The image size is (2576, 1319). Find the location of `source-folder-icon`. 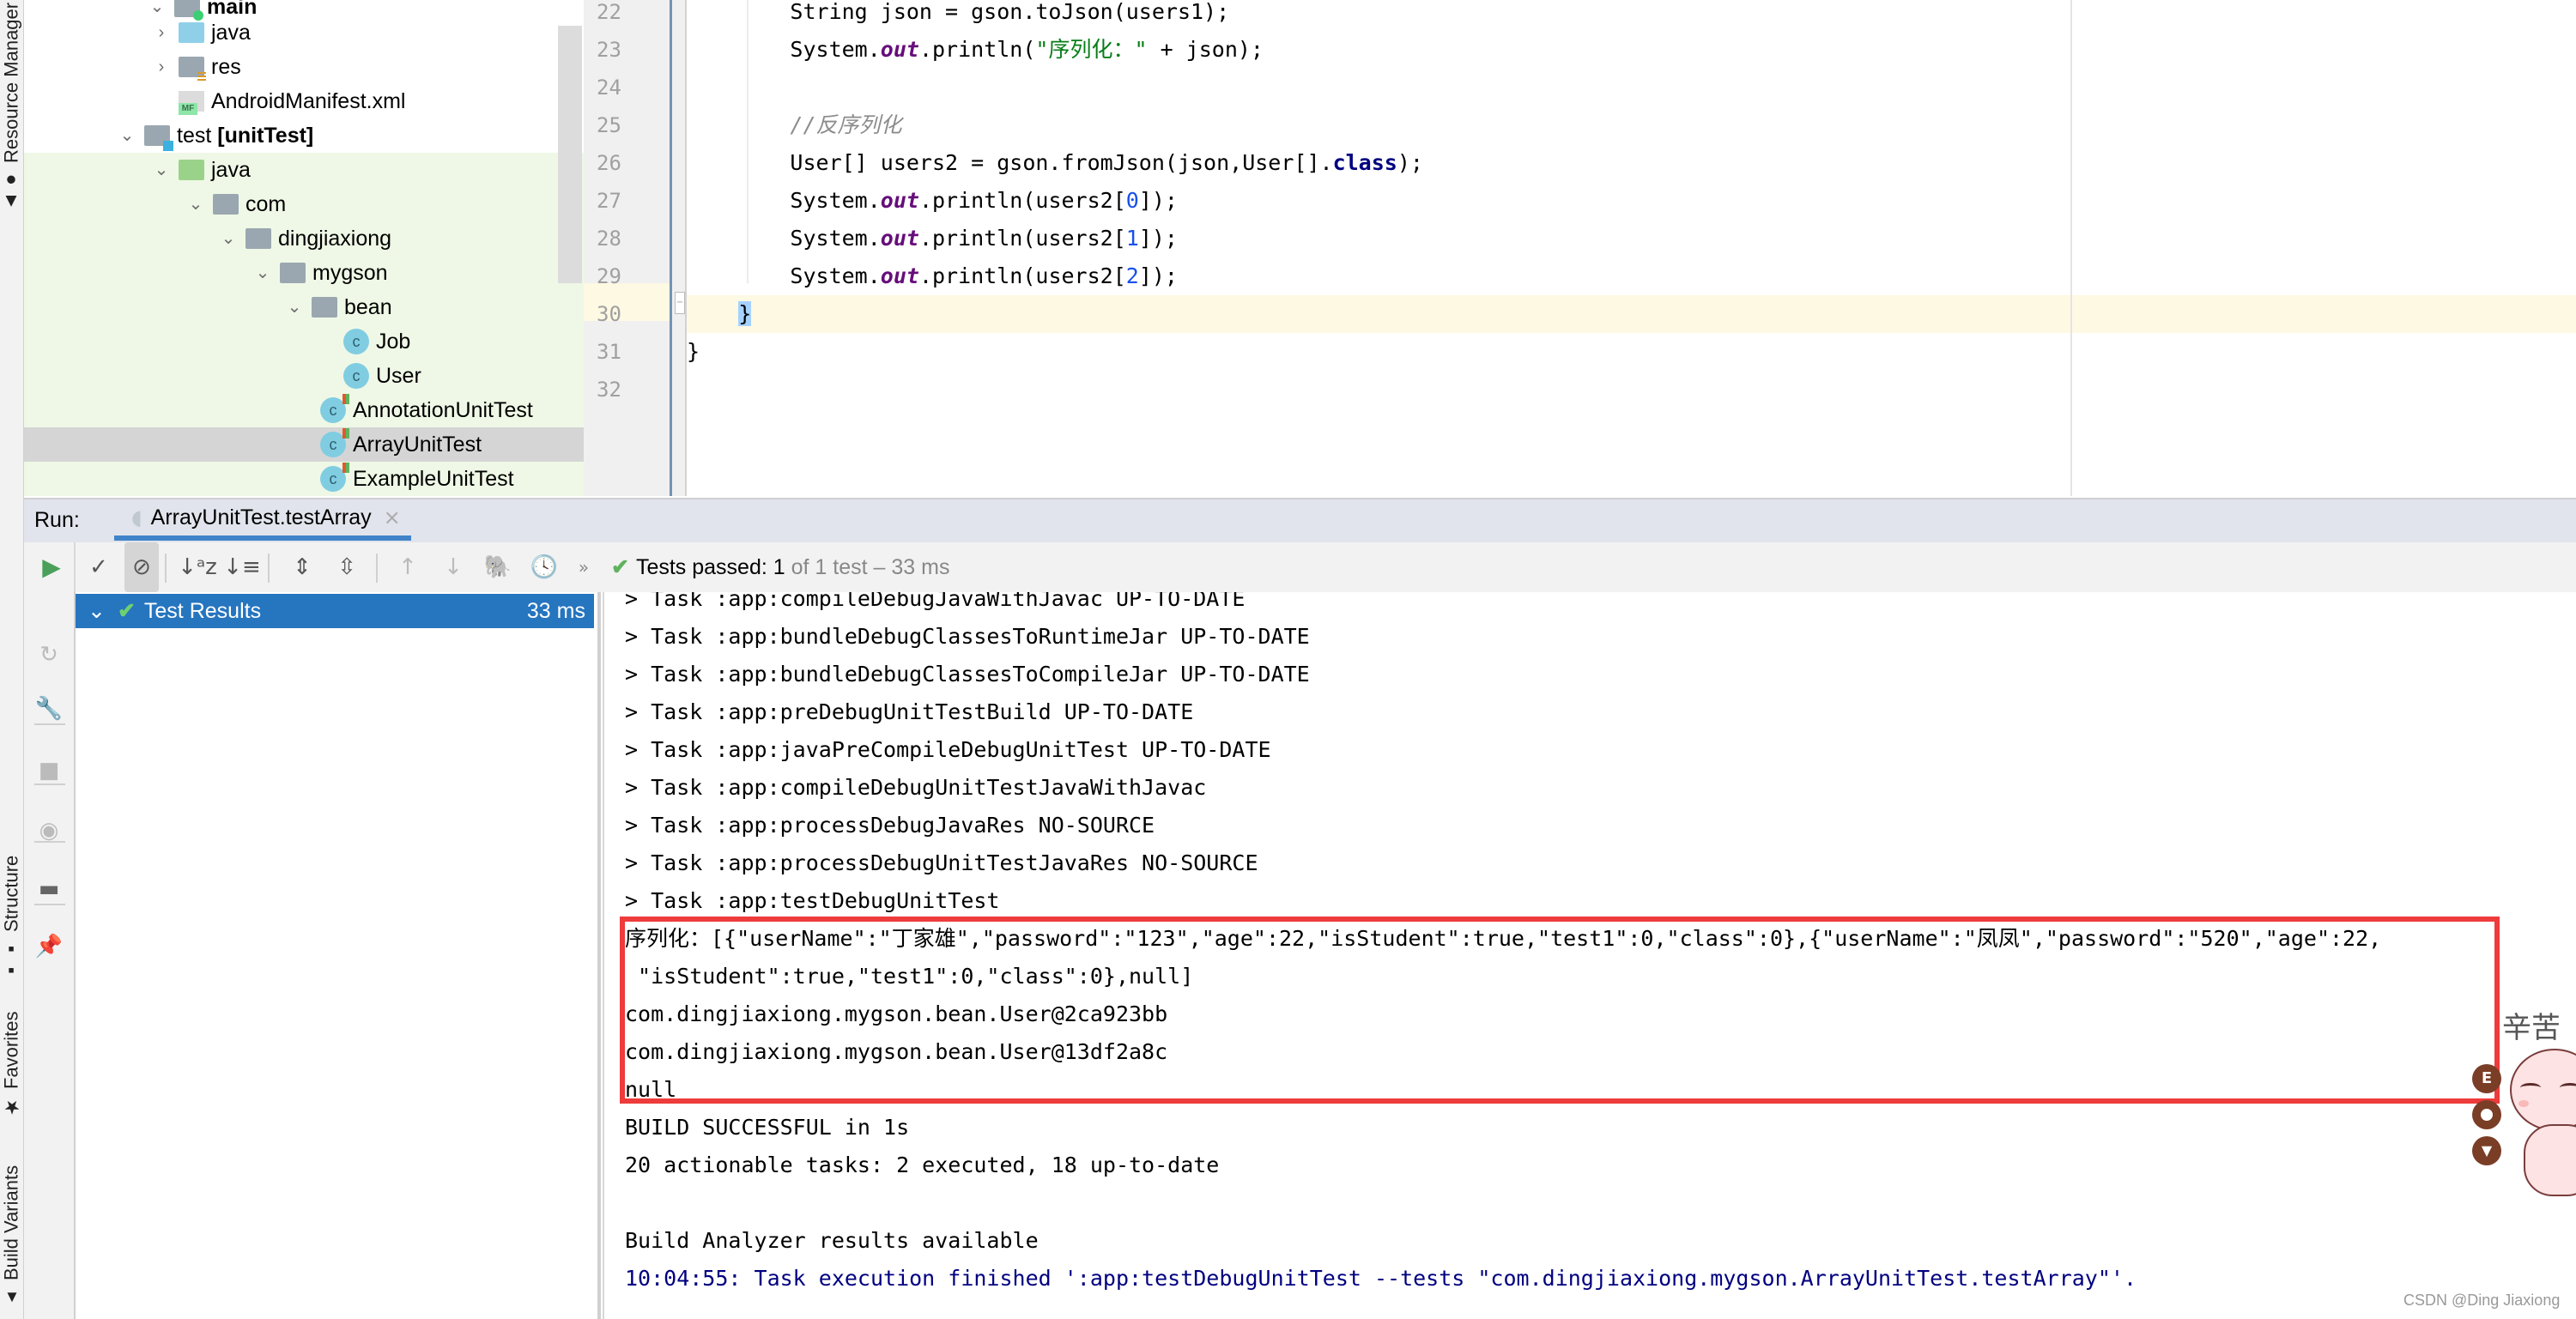

source-folder-icon is located at coordinates (191, 33).